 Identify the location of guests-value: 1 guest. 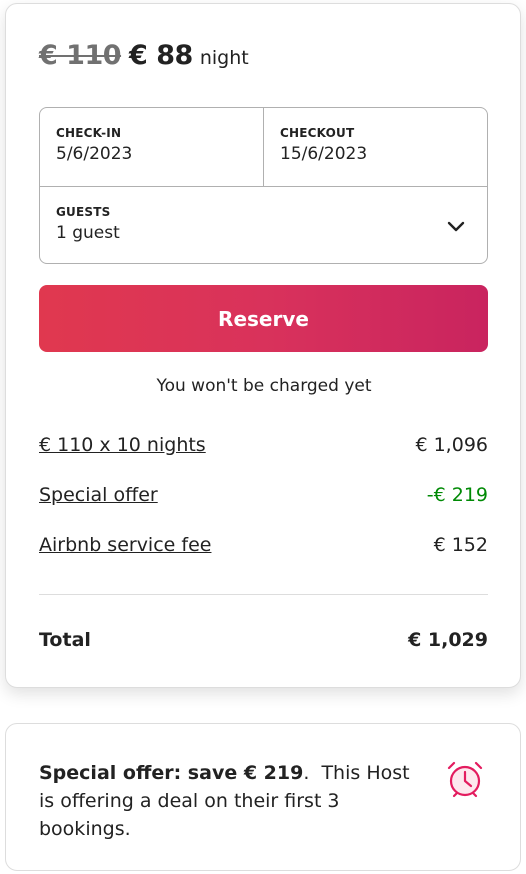
(88, 233).